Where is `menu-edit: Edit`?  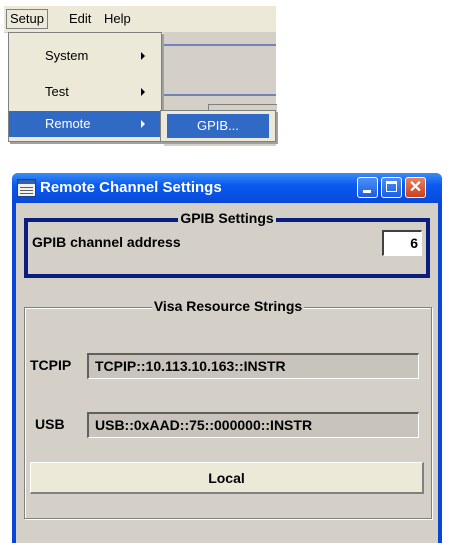 menu-edit: Edit is located at coordinates (80, 19).